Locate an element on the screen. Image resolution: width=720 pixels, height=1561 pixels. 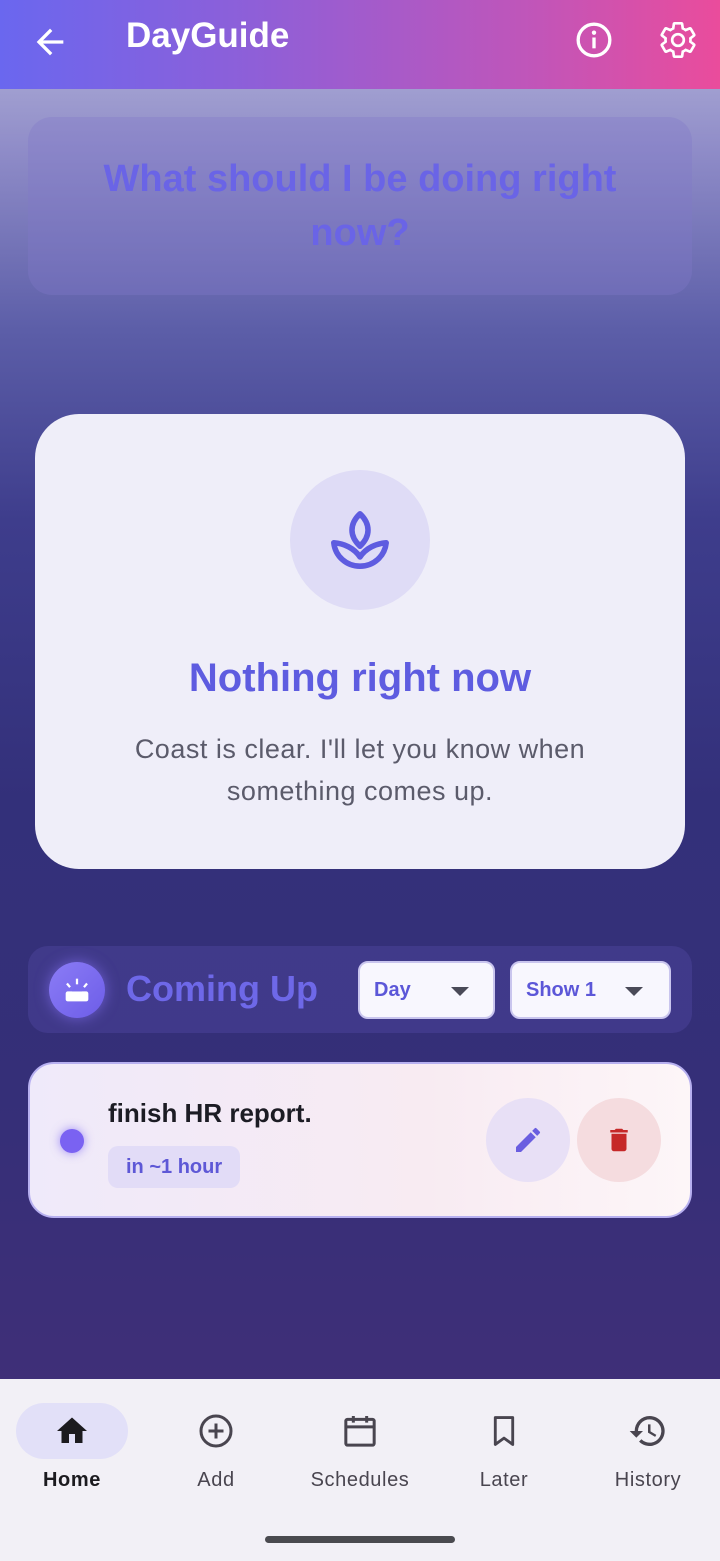
nav-label-history: History is located at coordinates (648, 1480).